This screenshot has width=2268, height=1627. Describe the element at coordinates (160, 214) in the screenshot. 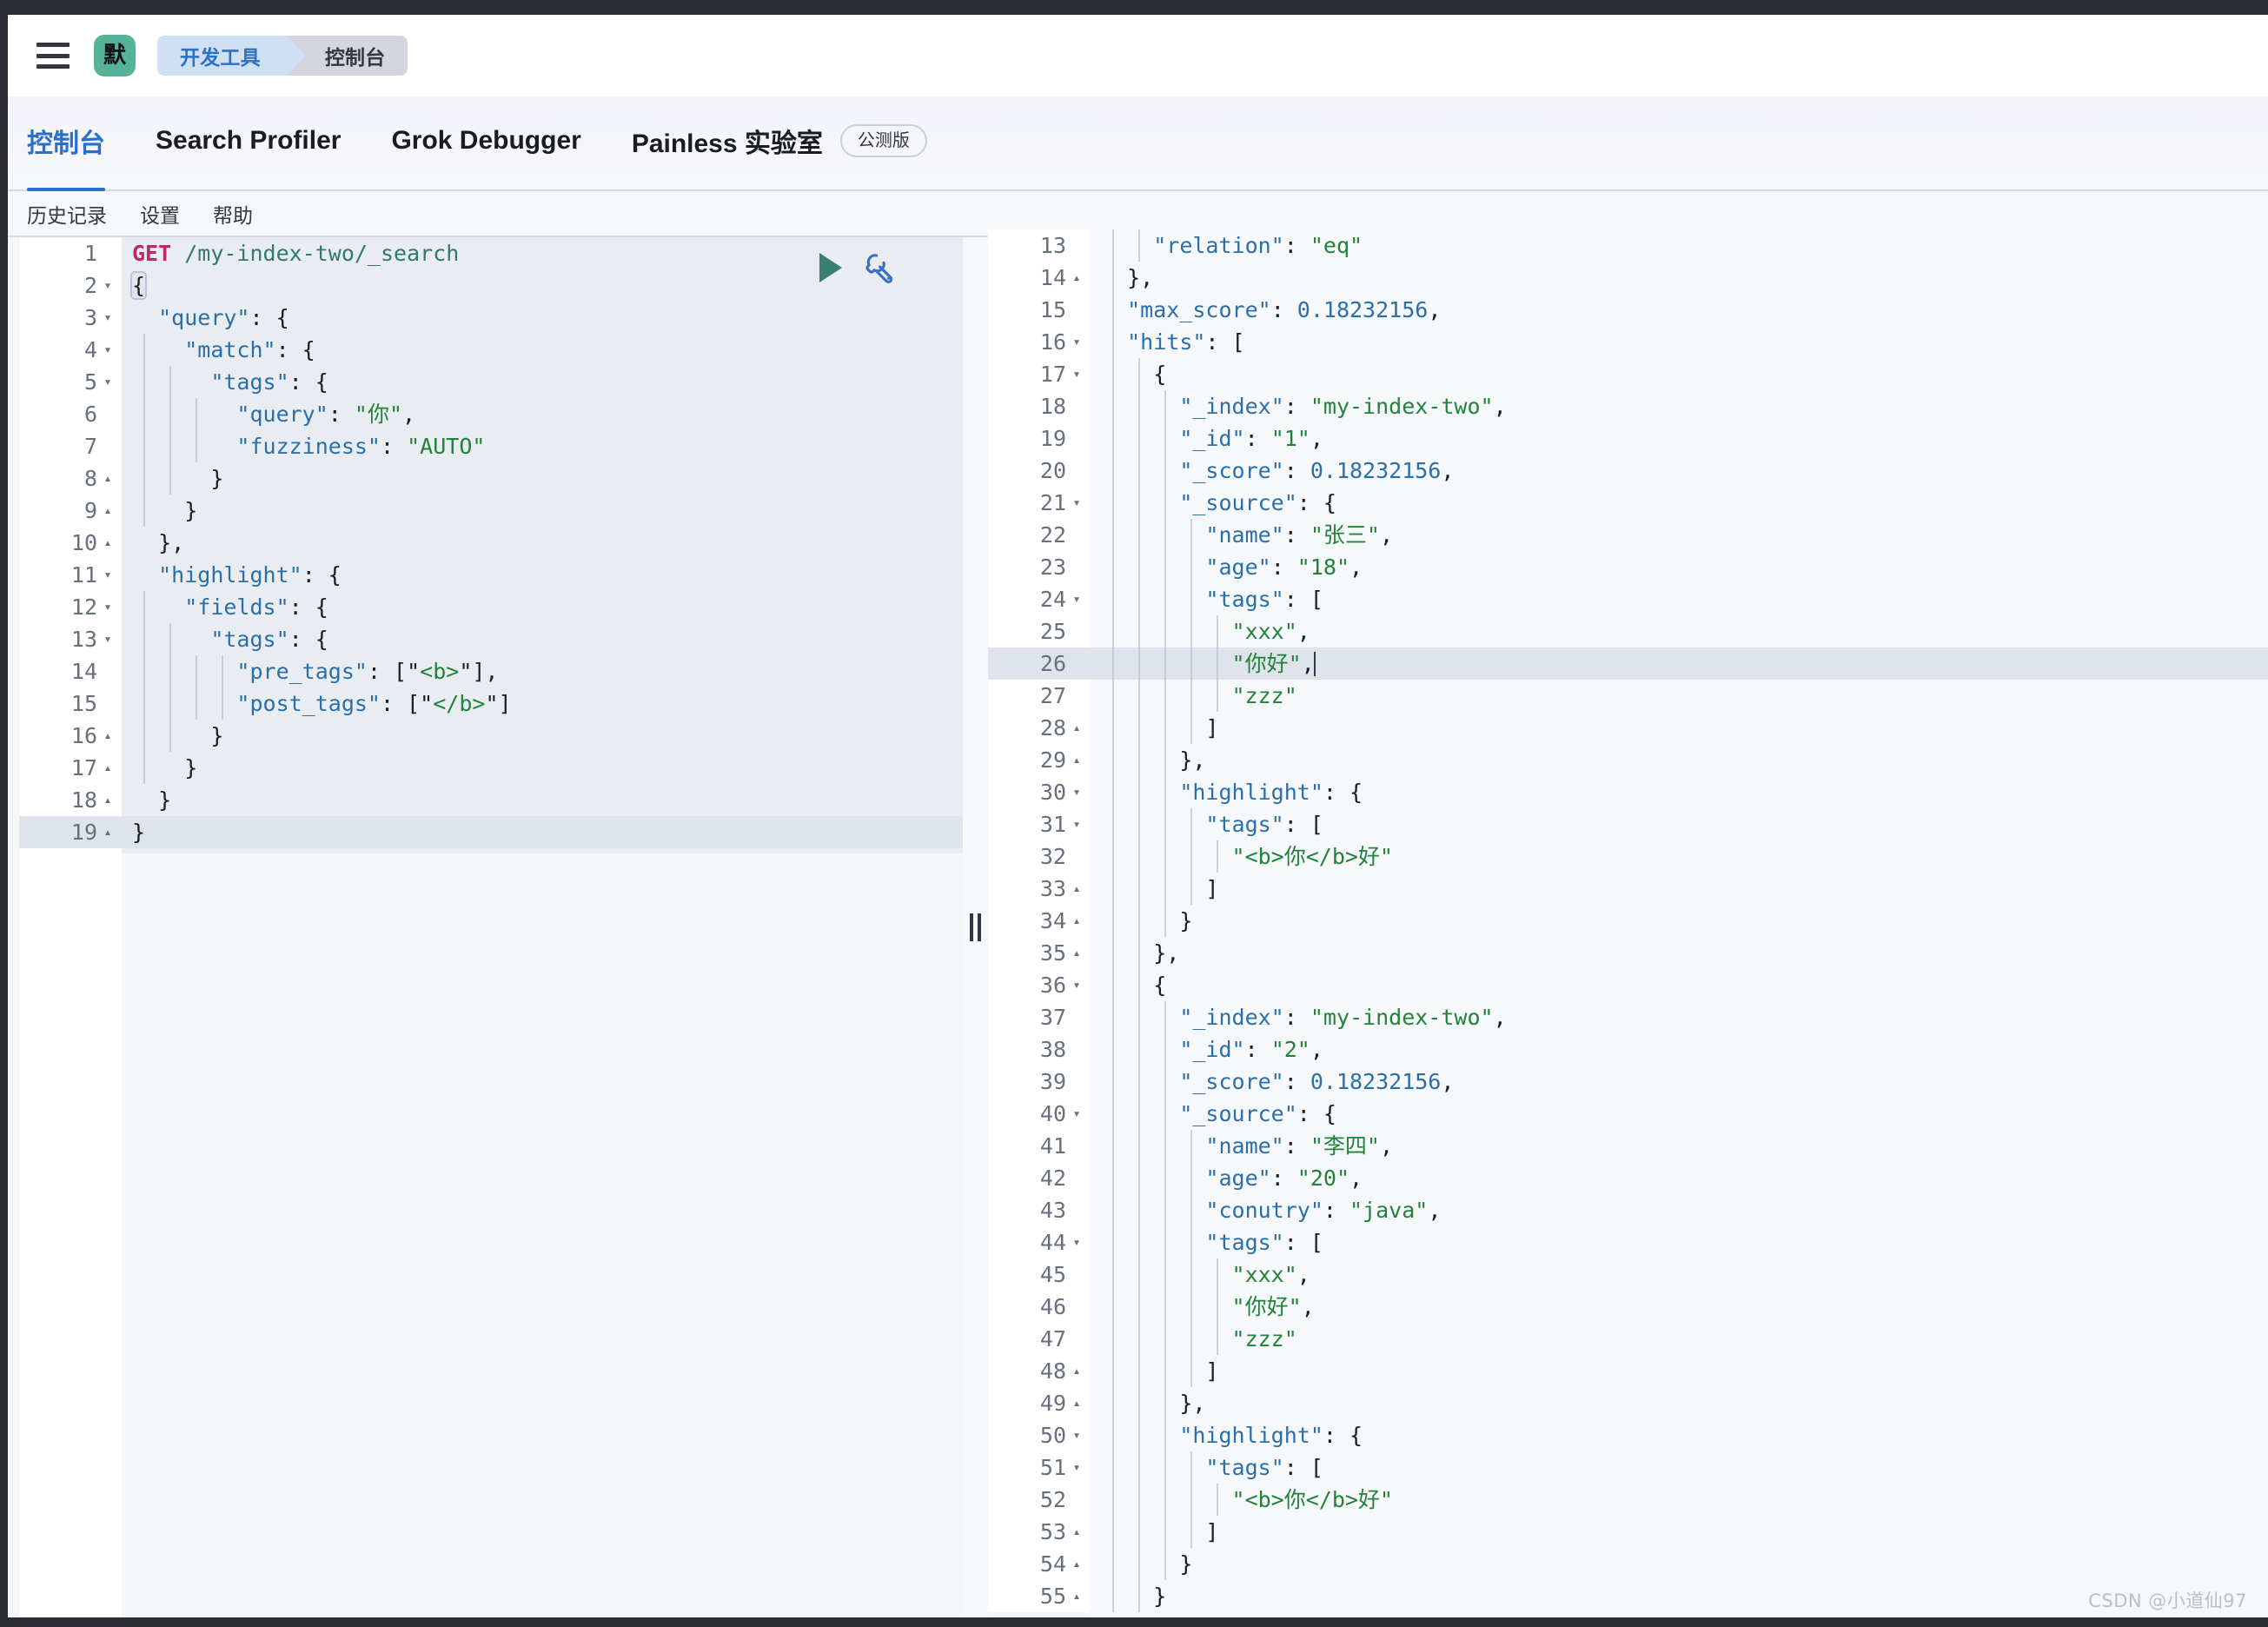

I see `subnav-item-settings: 设置` at that location.